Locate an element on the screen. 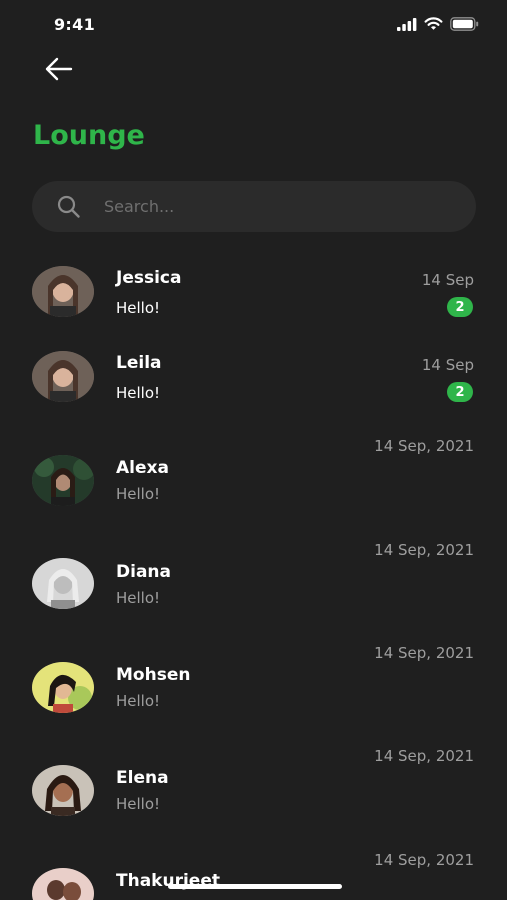  chat-name: Leila is located at coordinates (139, 363).